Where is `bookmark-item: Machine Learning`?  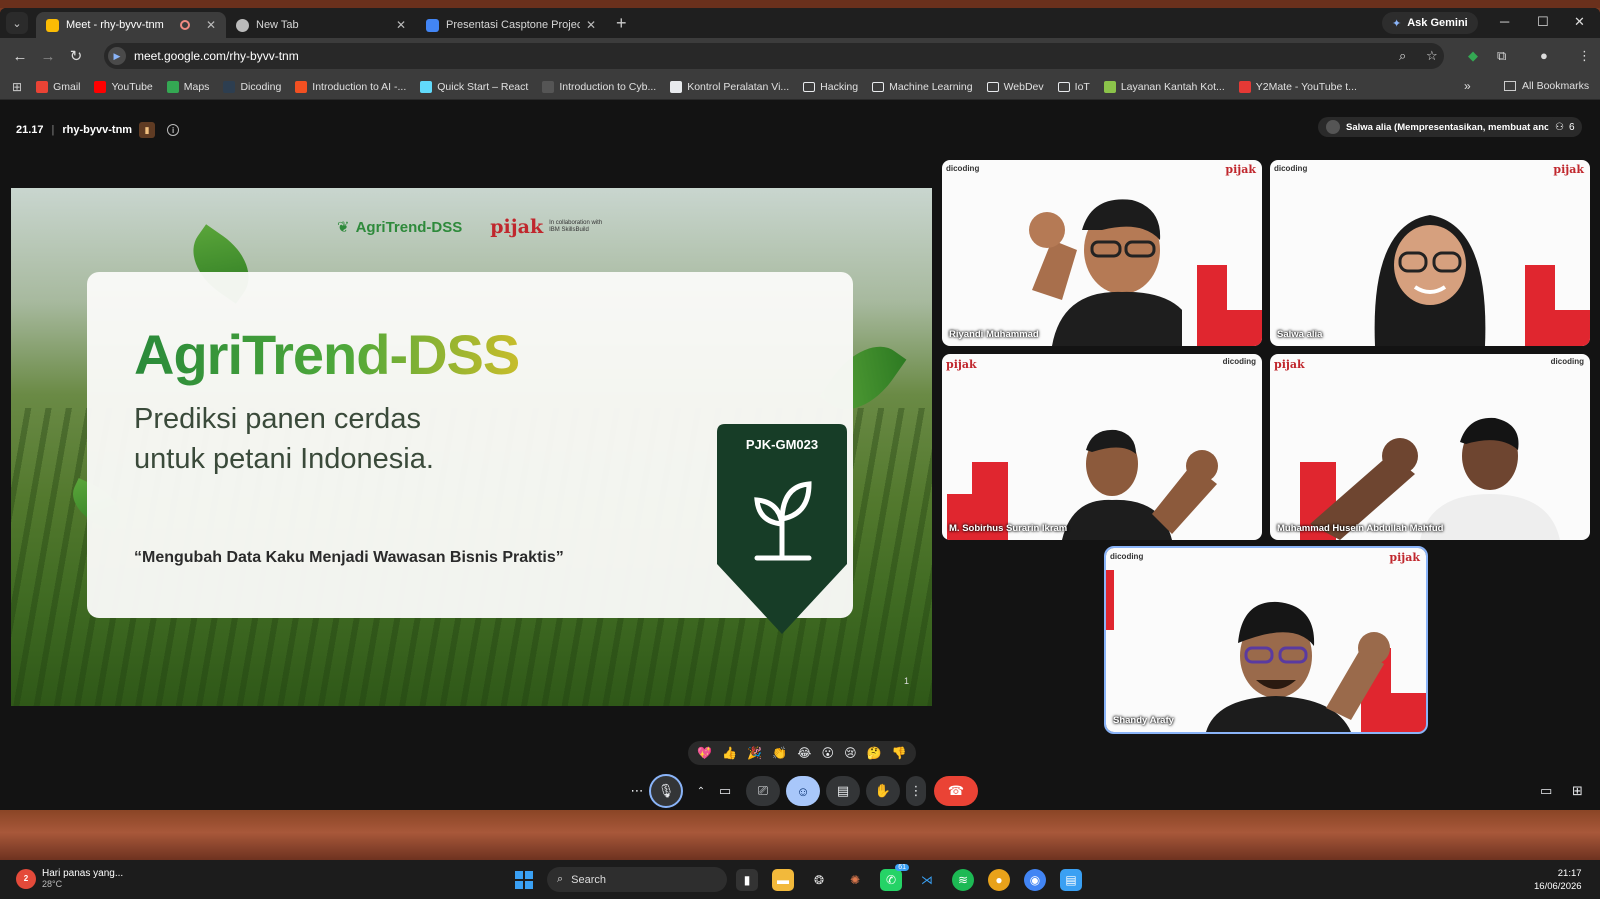 bookmark-item: Machine Learning is located at coordinates (922, 87).